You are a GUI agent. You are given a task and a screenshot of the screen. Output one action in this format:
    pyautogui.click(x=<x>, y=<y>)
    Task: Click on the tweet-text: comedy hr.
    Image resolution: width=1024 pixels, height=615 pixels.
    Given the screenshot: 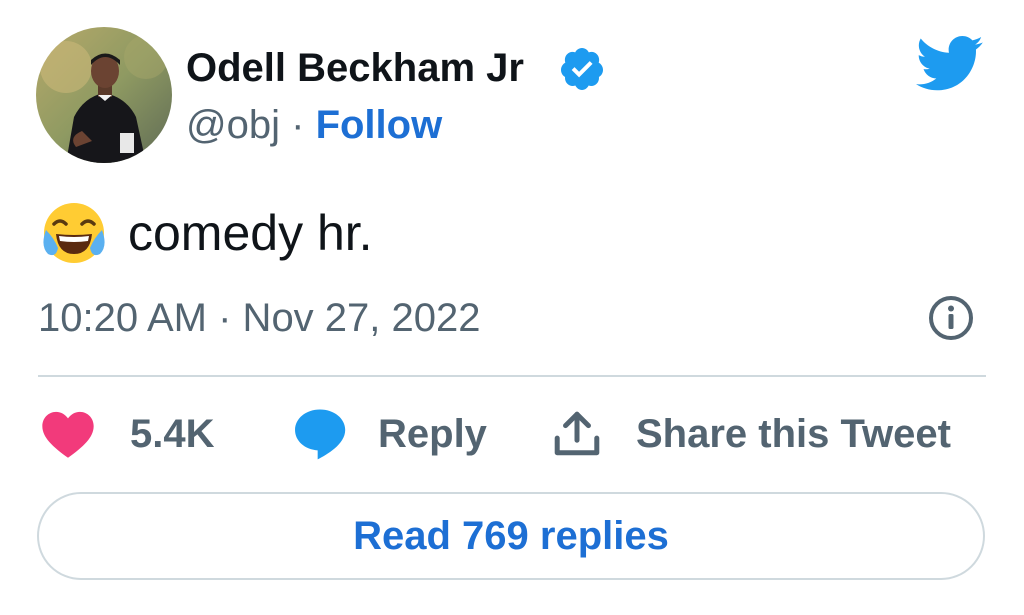 What is the action you would take?
    pyautogui.click(x=250, y=233)
    